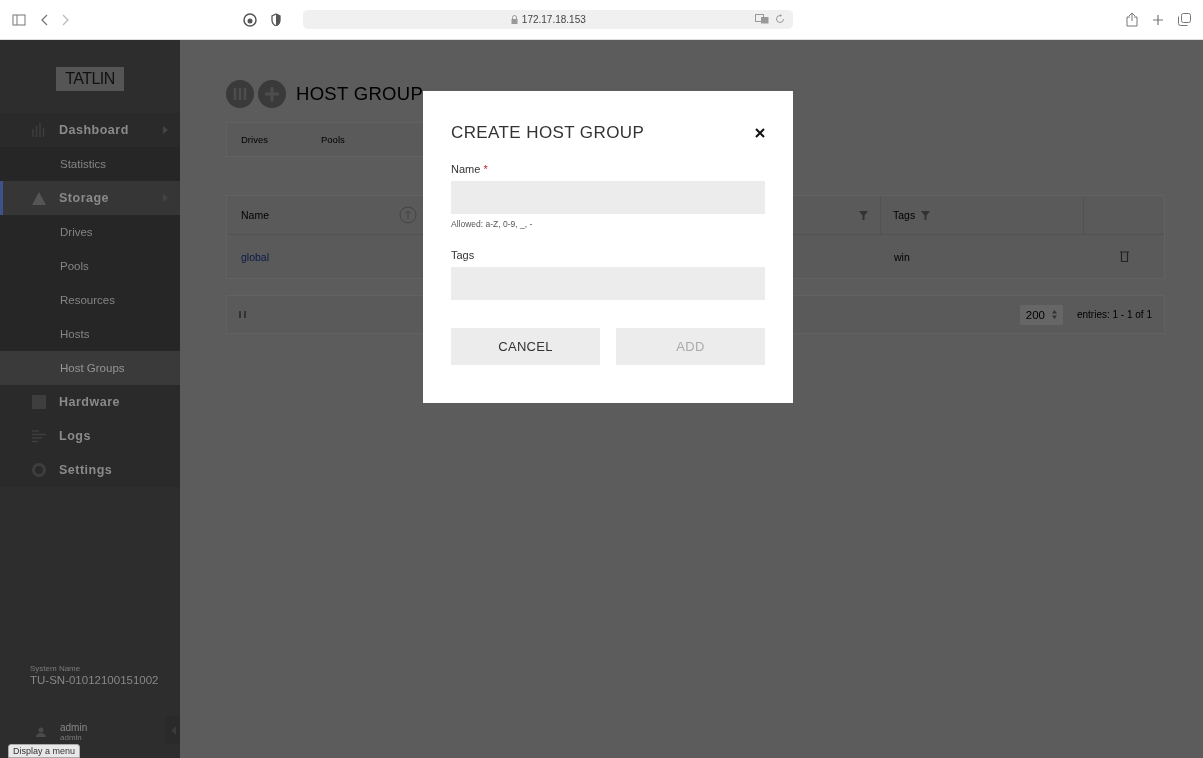 The height and width of the screenshot is (758, 1203). I want to click on user-icon, so click(41, 732).